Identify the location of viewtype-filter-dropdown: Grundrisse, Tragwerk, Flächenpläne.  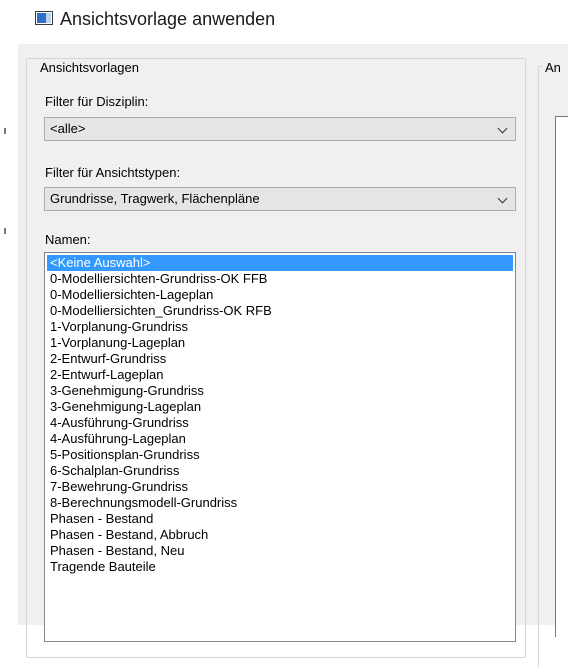
(280, 199).